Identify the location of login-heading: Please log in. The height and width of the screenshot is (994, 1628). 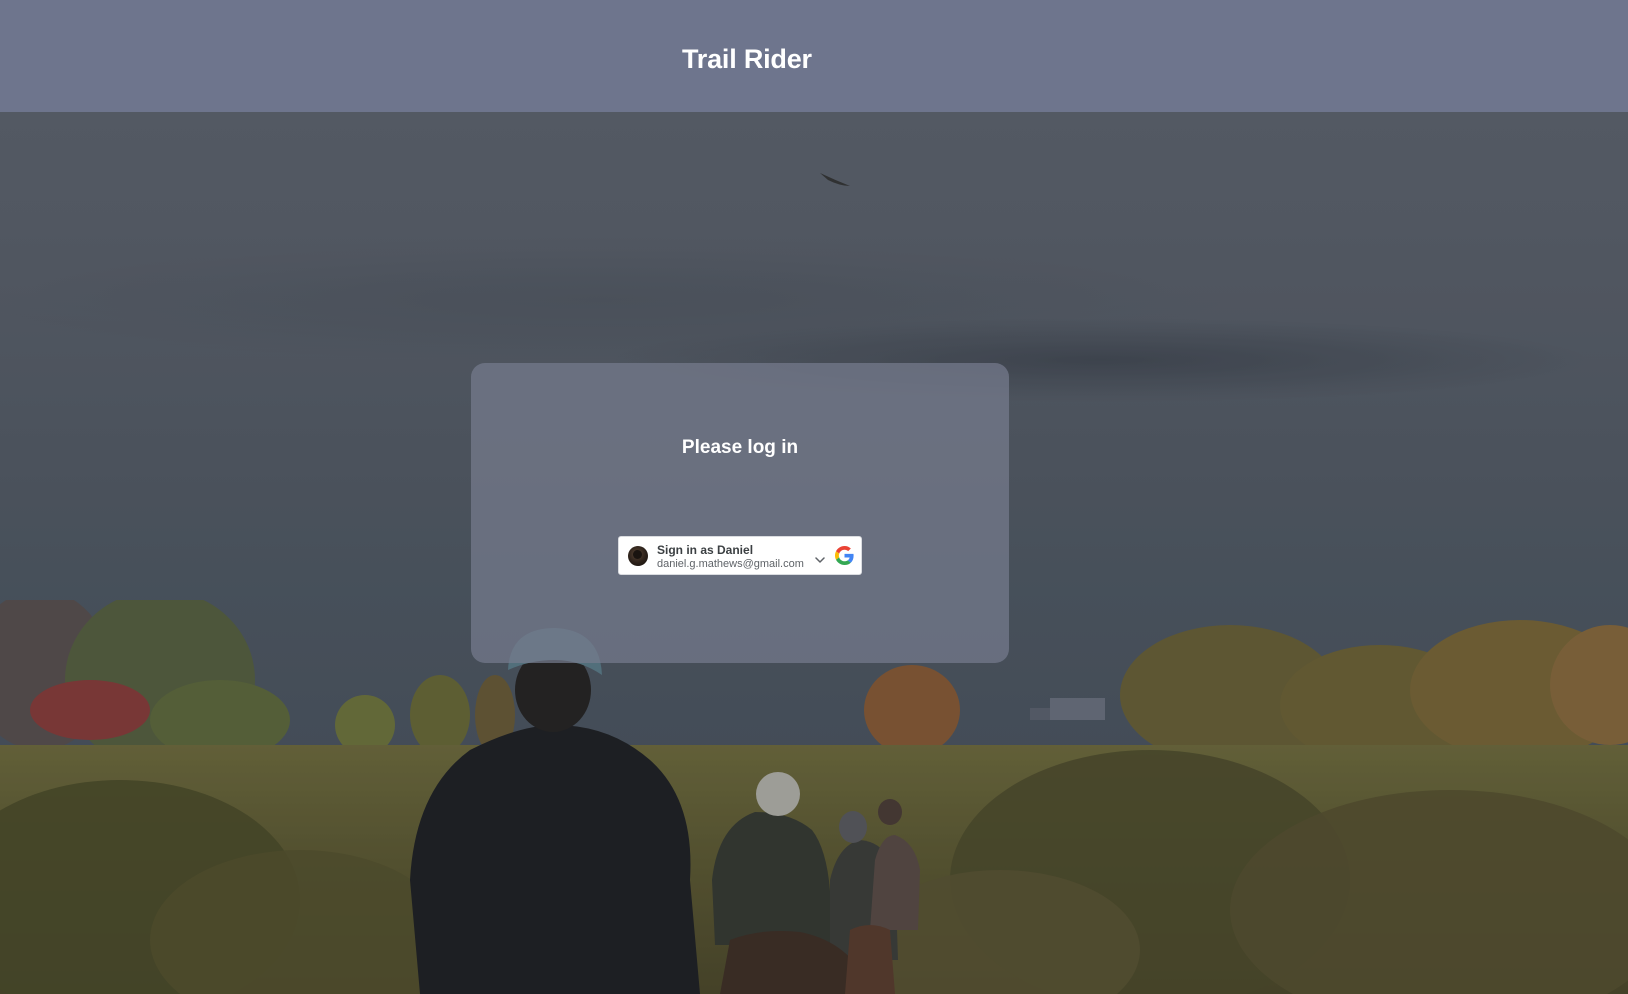
(740, 447).